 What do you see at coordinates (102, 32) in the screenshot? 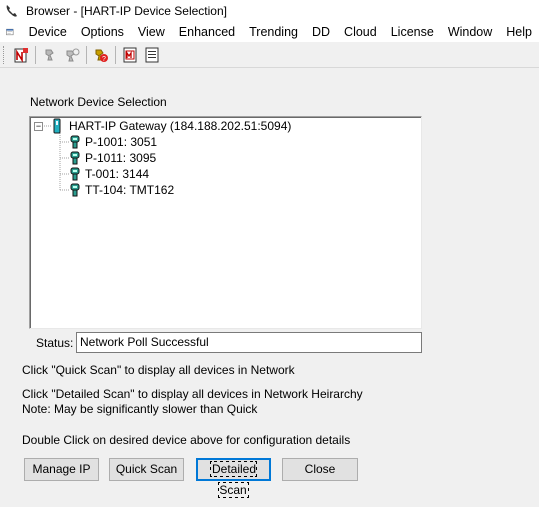
I see `menu-options: Options` at bounding box center [102, 32].